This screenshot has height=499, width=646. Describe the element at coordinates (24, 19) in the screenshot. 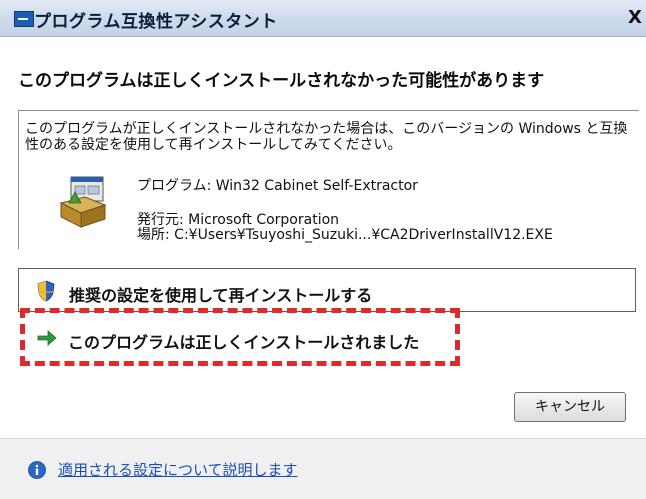

I see `app-window-icon` at that location.